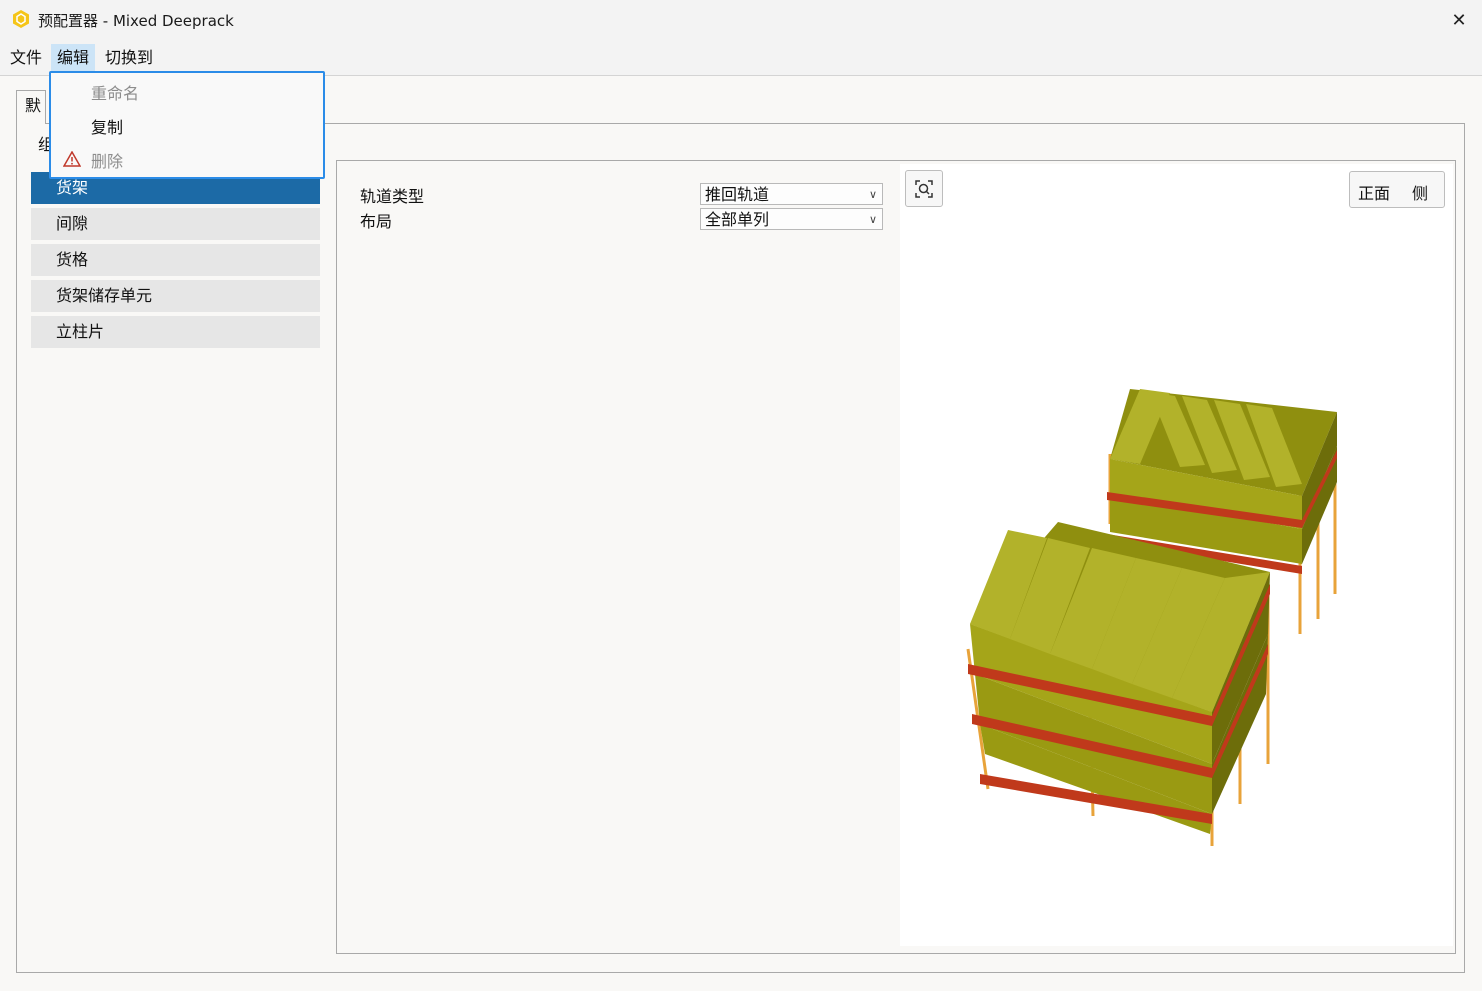 The width and height of the screenshot is (1482, 991). I want to click on rack-3d-render, so click(1151, 617).